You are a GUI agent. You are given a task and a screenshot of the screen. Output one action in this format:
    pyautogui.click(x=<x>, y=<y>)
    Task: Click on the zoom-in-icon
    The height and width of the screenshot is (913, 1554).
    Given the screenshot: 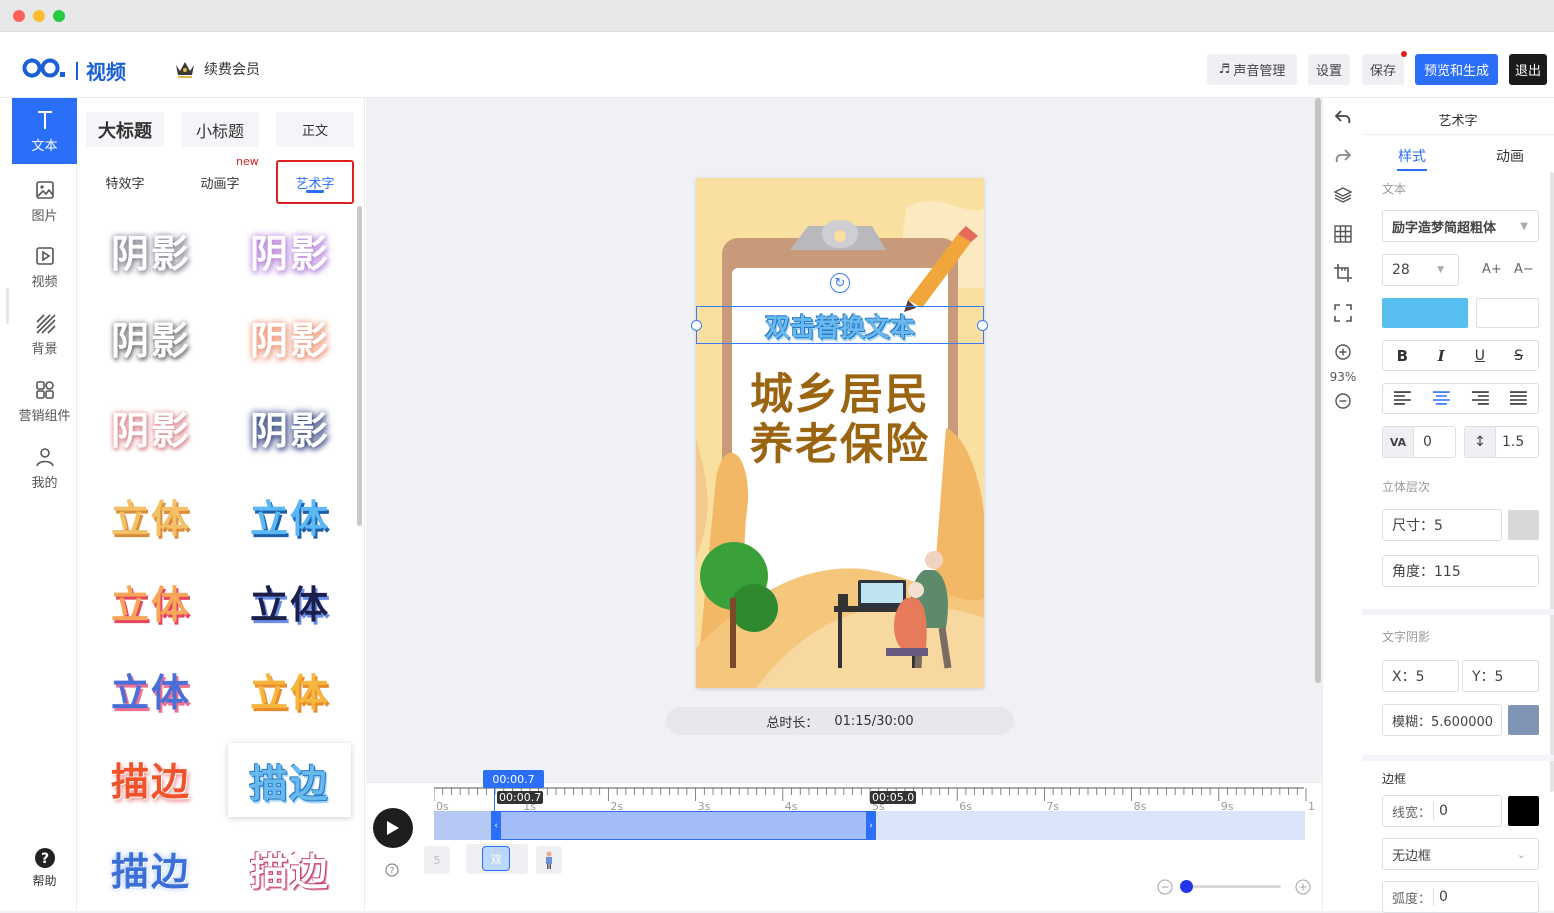 What is the action you would take?
    pyautogui.click(x=1343, y=352)
    